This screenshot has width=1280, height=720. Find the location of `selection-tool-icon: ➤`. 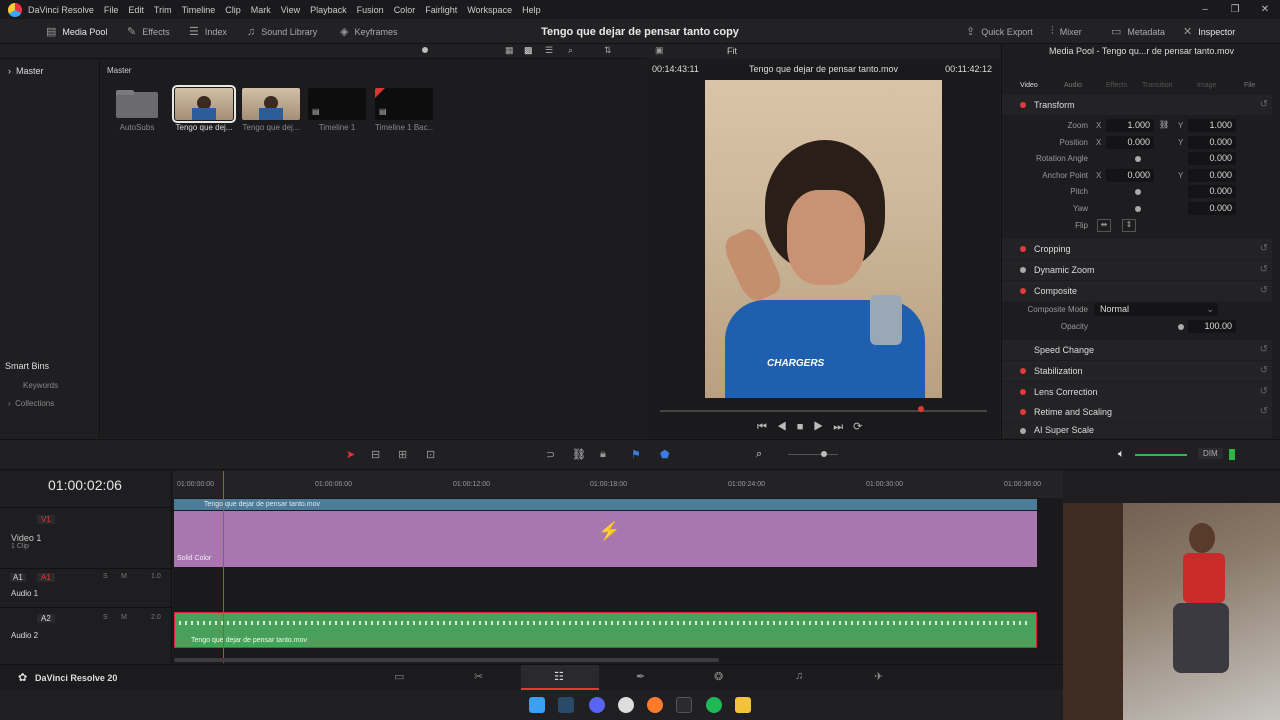

selection-tool-icon: ➤ is located at coordinates (350, 454).